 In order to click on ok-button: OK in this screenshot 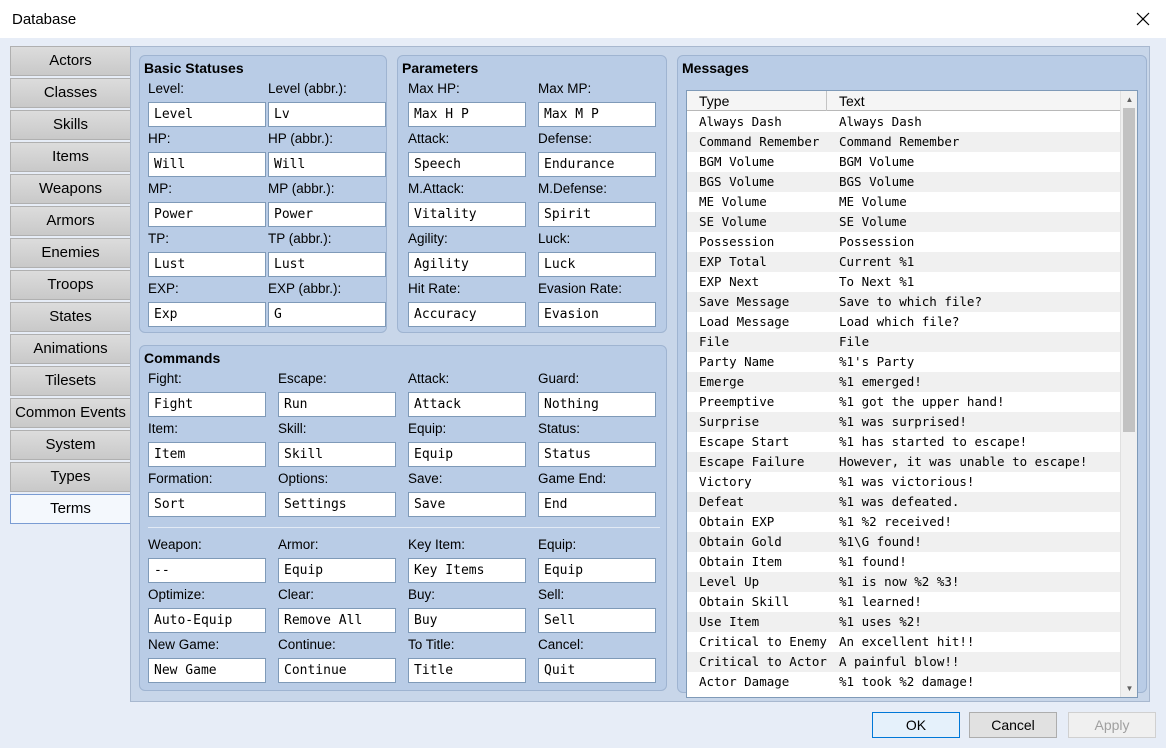, I will do `click(916, 725)`.